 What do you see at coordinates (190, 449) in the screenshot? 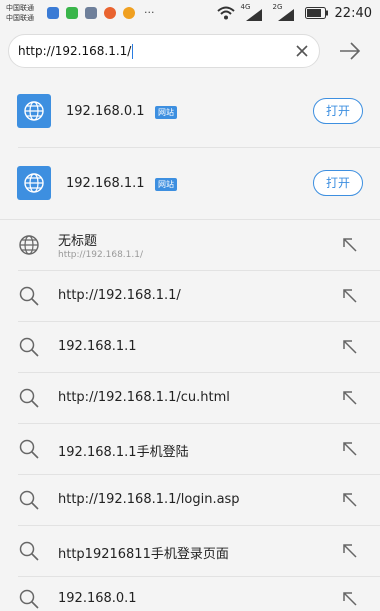
I see `search-suggestion: 192.168.1.1手机登陆` at bounding box center [190, 449].